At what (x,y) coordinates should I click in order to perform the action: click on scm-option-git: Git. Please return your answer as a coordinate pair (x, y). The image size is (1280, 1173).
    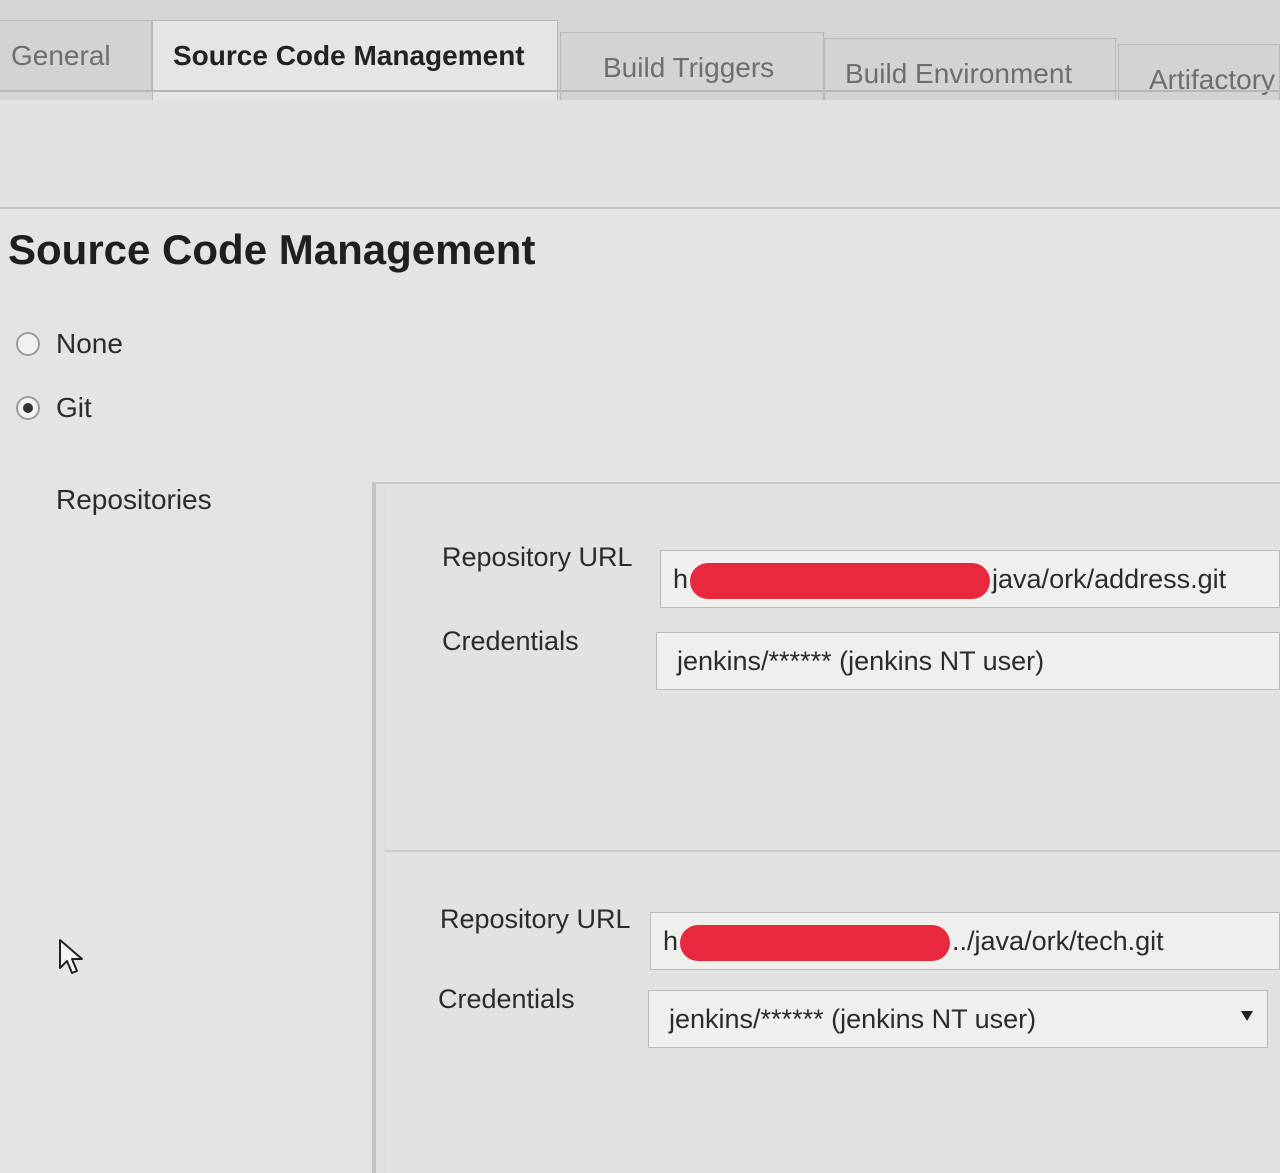
    Looking at the image, I should click on (54, 408).